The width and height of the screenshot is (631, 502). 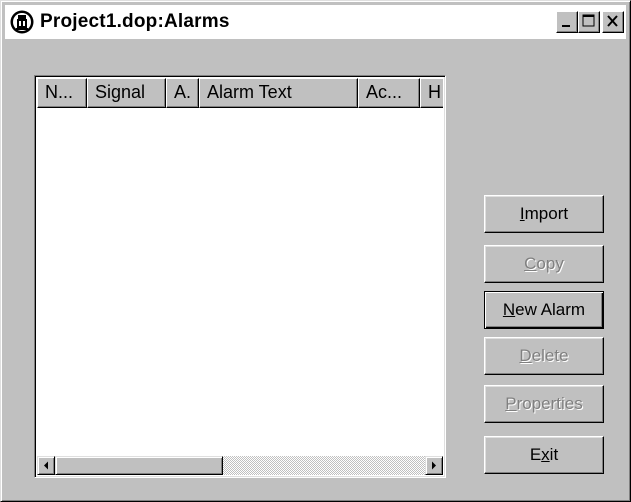 I want to click on column-header-a: A., so click(x=182, y=93).